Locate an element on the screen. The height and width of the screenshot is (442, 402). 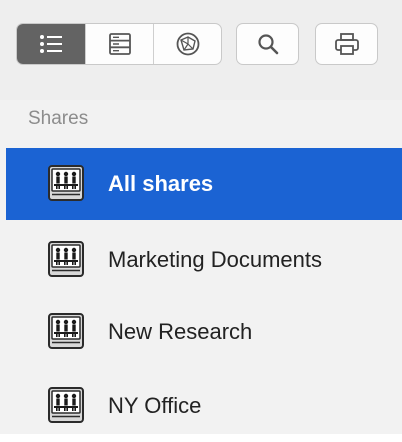
list-view-icon is located at coordinates (51, 44).